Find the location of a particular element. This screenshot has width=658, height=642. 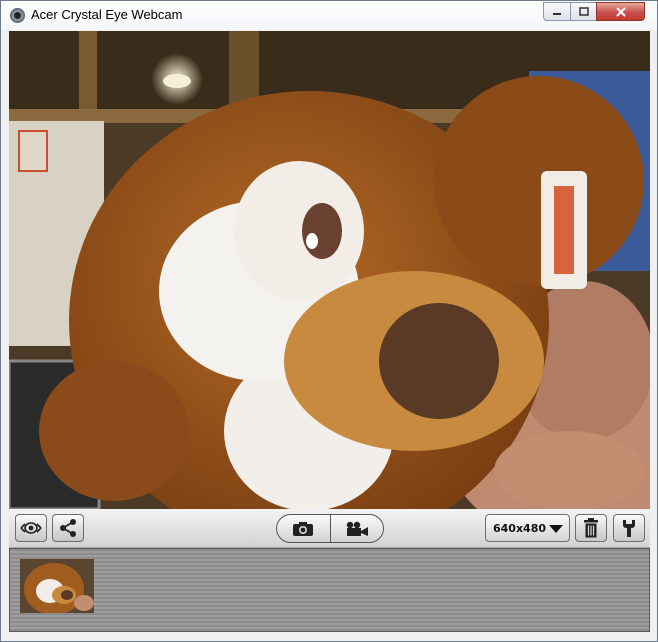

delete-button is located at coordinates (591, 528).